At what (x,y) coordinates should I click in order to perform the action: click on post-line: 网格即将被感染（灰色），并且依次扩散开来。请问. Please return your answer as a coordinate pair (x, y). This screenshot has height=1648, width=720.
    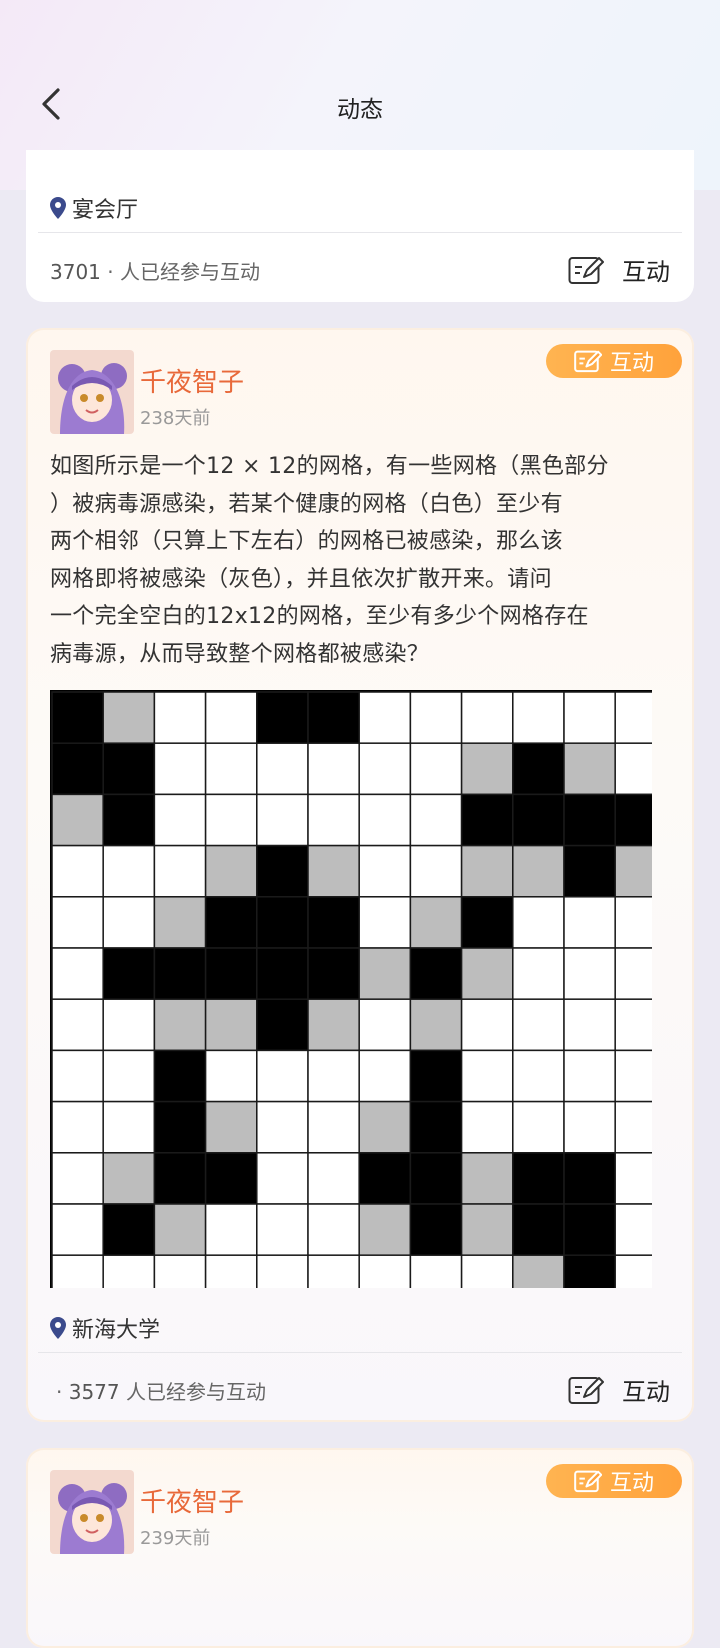
    Looking at the image, I should click on (301, 579).